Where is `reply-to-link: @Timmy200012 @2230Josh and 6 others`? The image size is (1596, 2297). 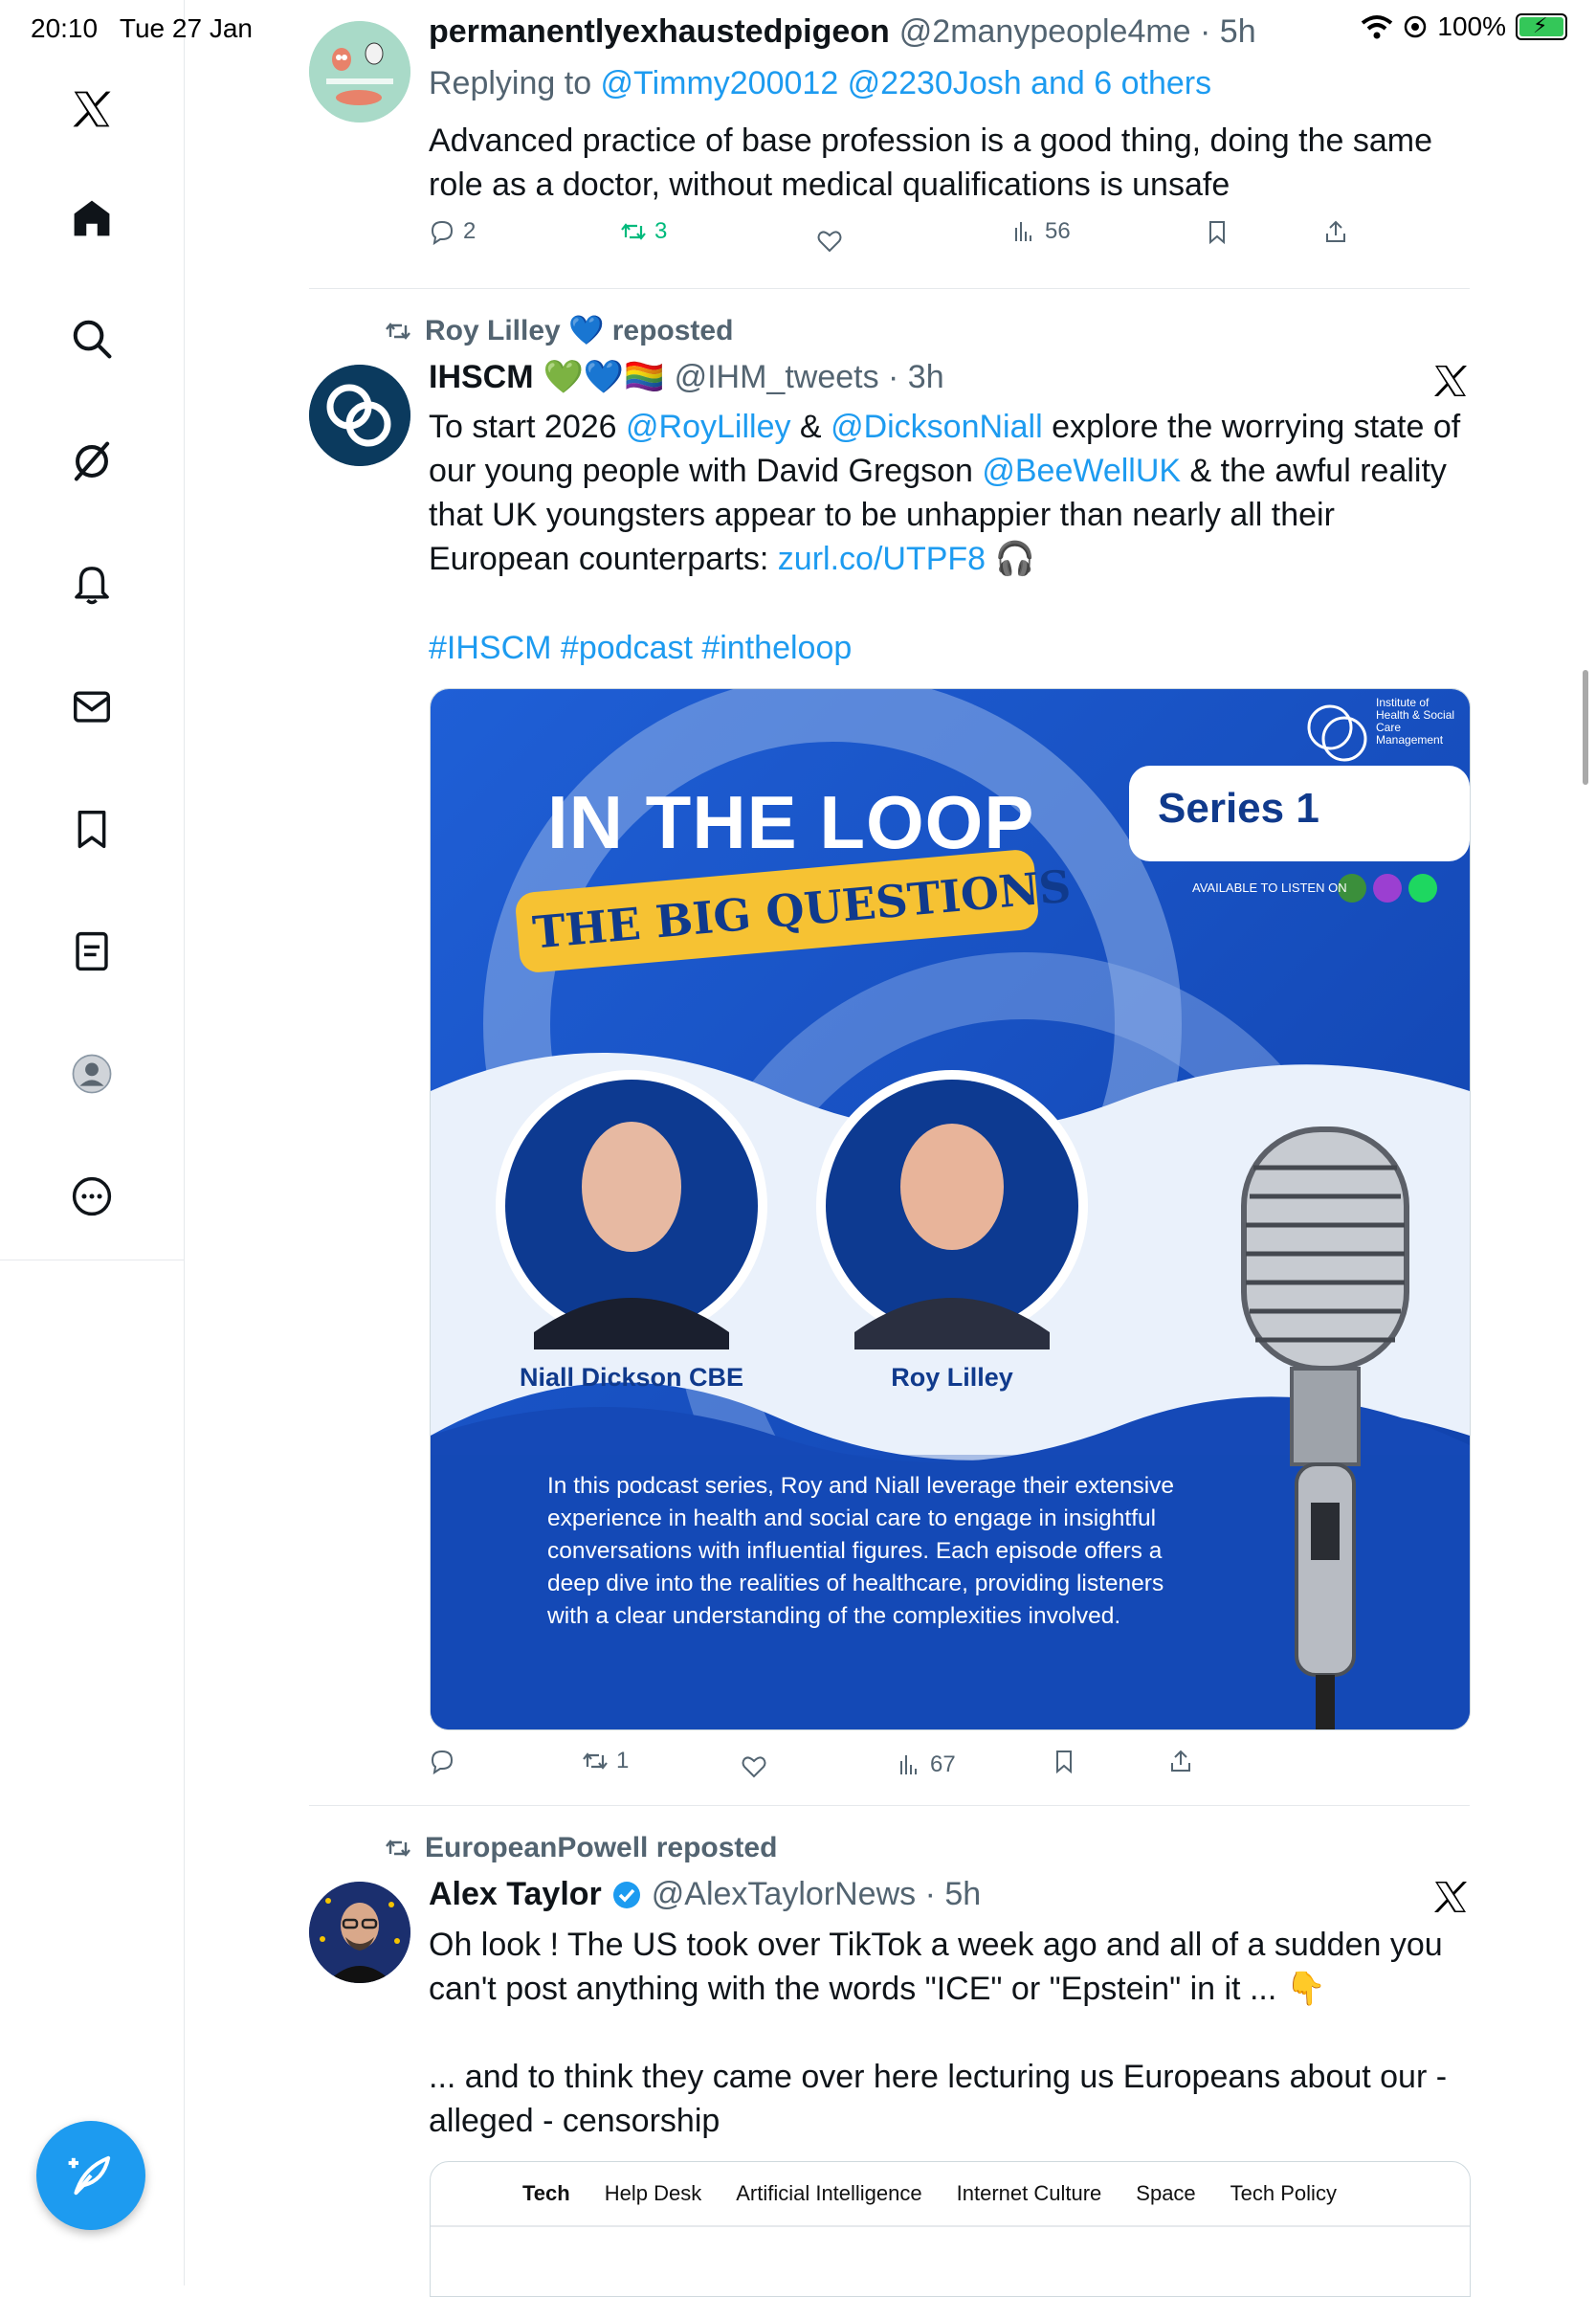 reply-to-link: @Timmy200012 @2230Josh and 6 others is located at coordinates (907, 83).